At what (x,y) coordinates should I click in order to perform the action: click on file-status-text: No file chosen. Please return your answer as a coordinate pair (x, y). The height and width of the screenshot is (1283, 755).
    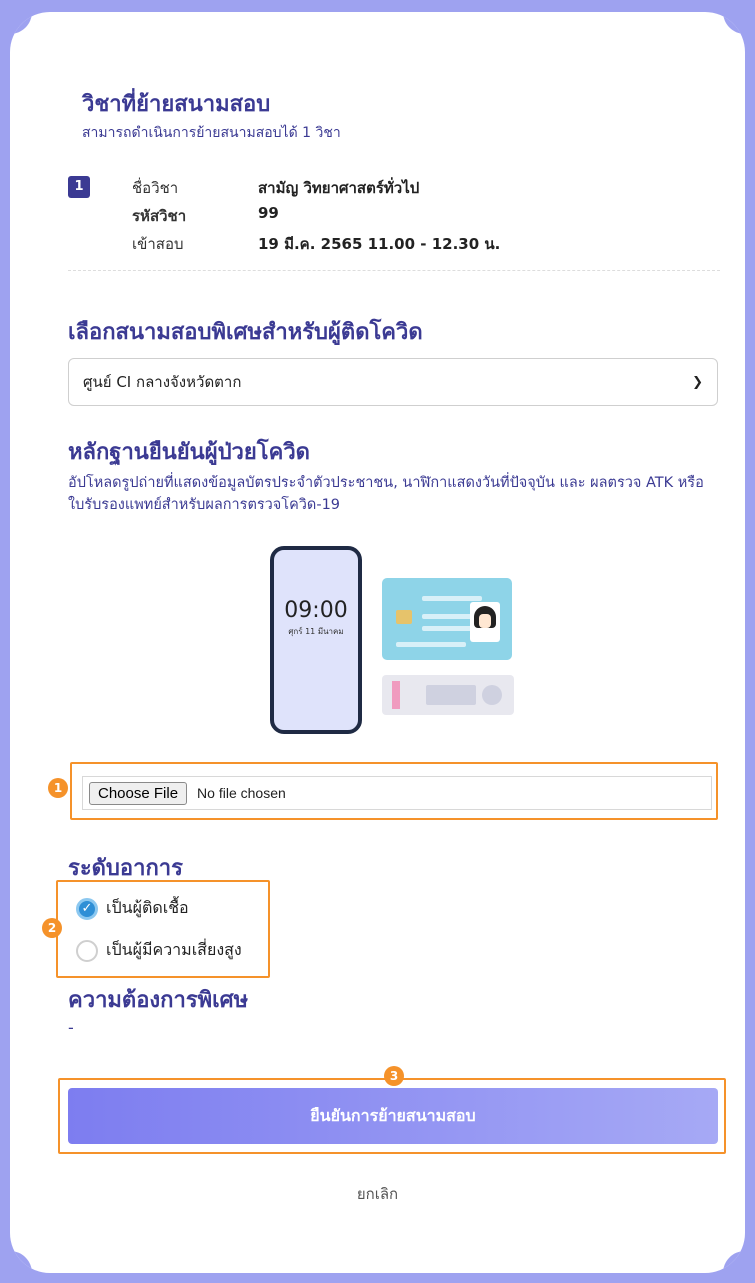
    Looking at the image, I should click on (241, 793).